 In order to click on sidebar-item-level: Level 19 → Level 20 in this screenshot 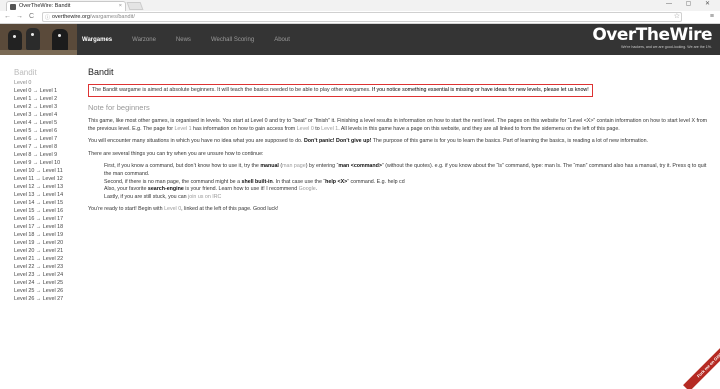, I will do `click(49, 243)`.